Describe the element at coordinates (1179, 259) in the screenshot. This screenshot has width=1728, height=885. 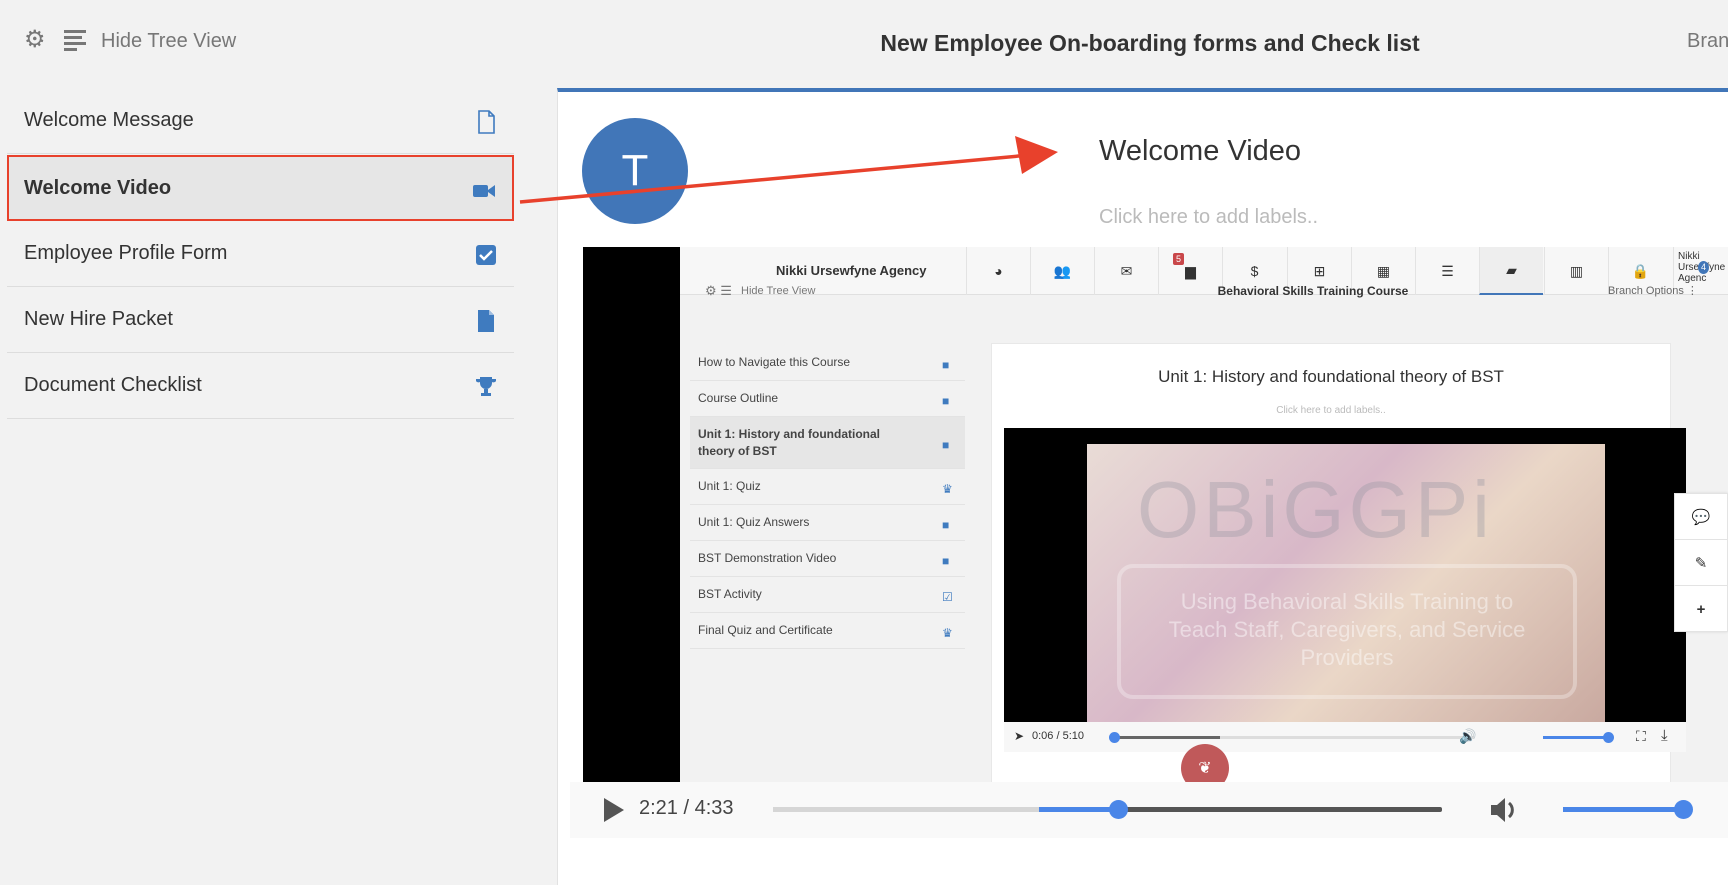
I see `notification-badge: 5` at that location.